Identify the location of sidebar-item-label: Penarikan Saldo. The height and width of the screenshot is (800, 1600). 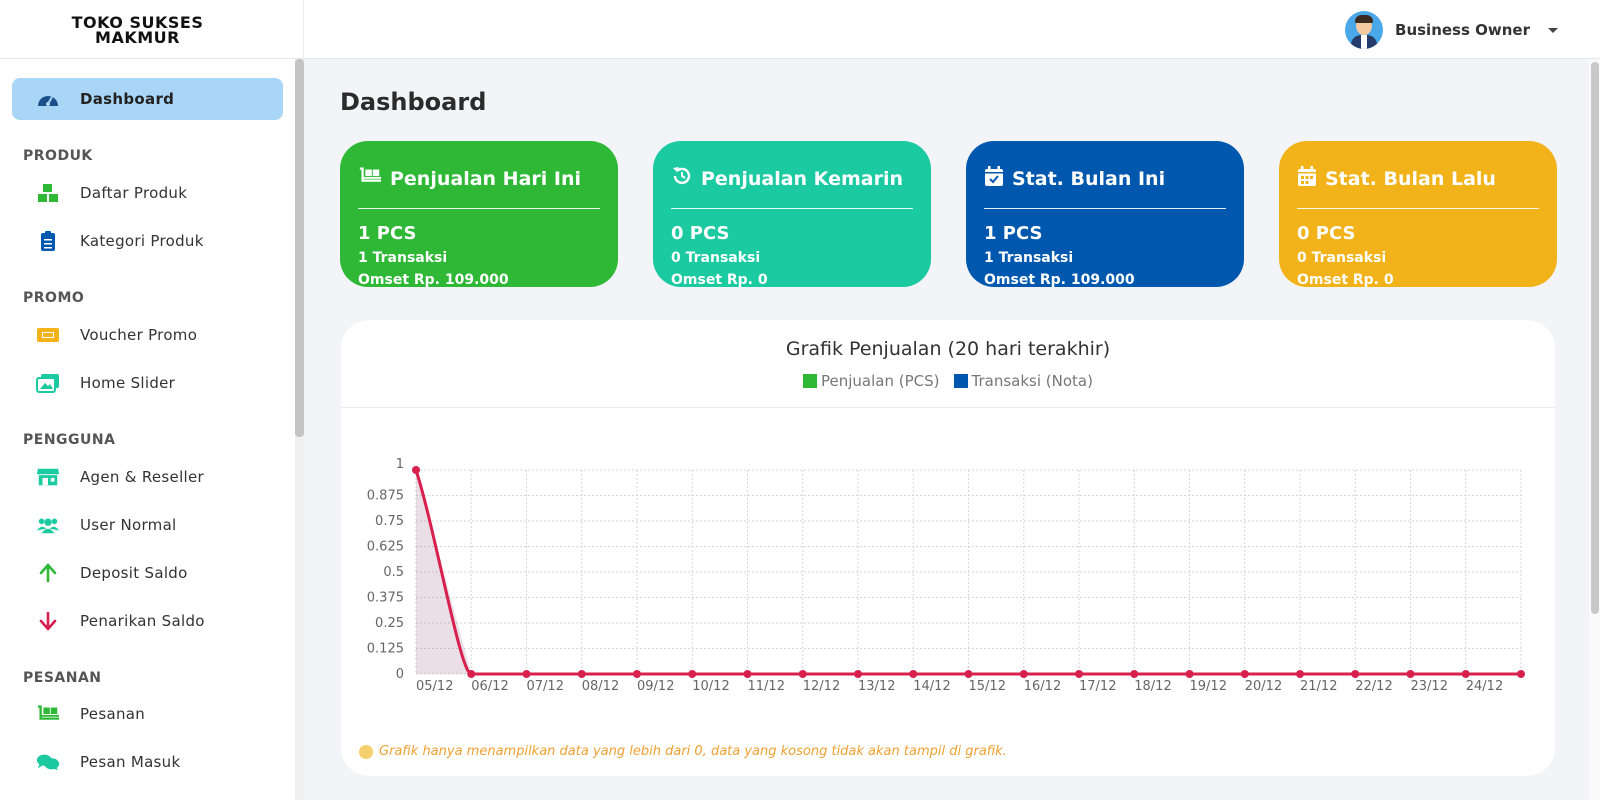
(142, 621).